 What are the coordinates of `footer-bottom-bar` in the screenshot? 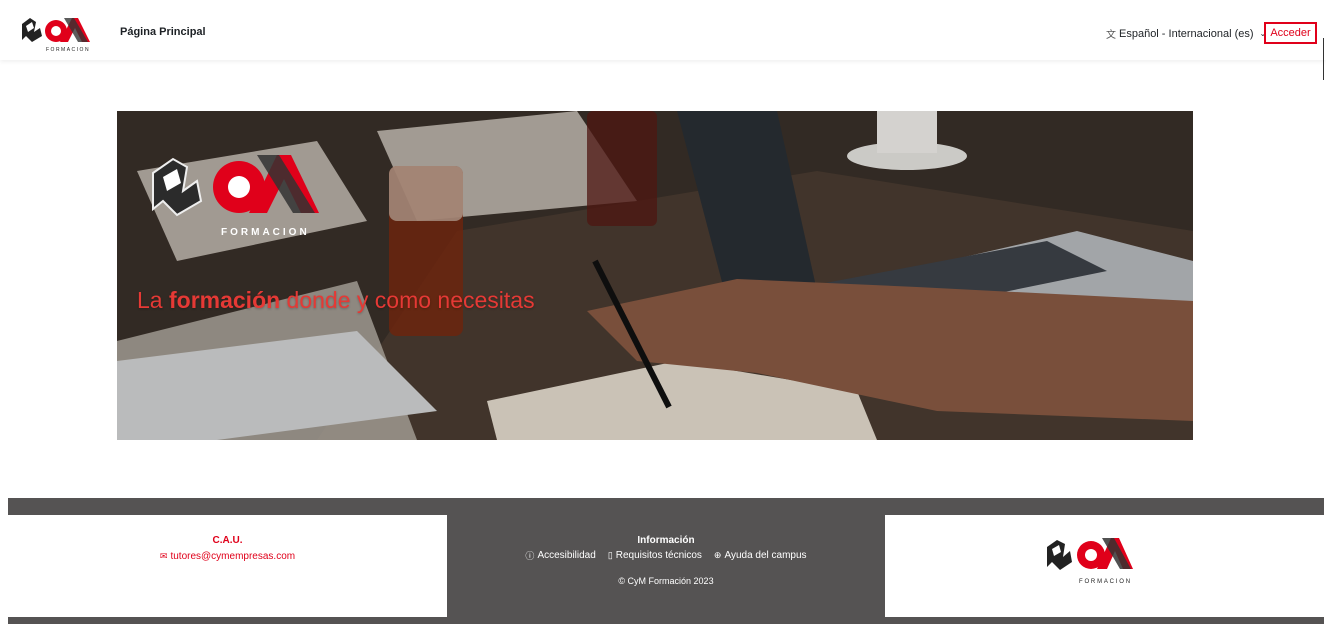 It's located at (666, 620).